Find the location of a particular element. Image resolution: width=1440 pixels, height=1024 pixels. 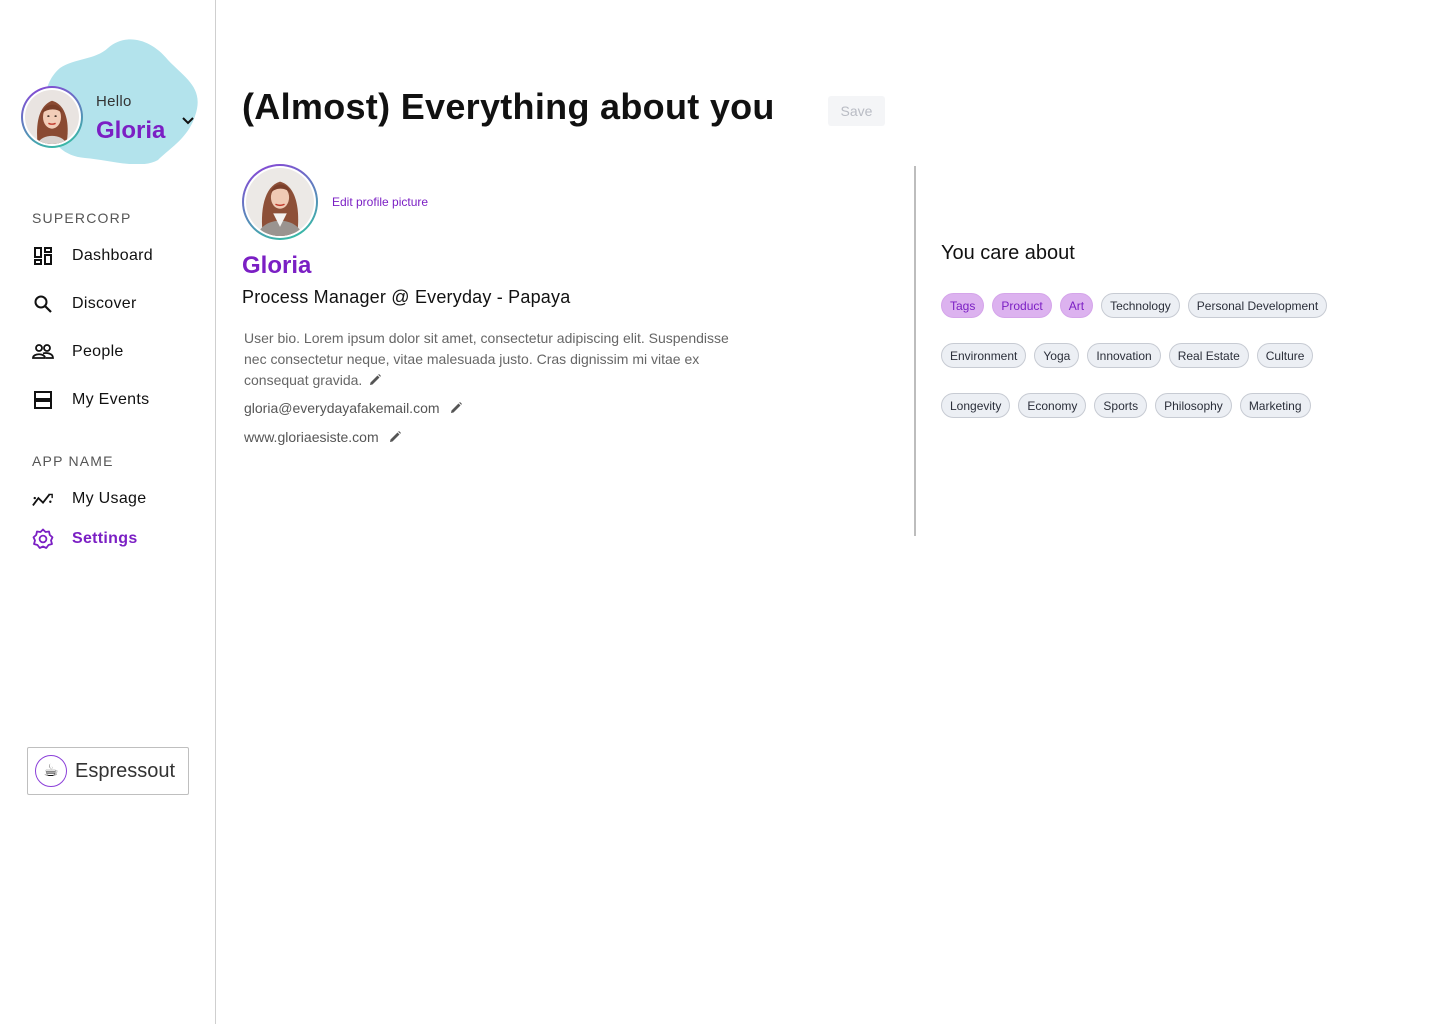

user-name: Gloria is located at coordinates (130, 131).